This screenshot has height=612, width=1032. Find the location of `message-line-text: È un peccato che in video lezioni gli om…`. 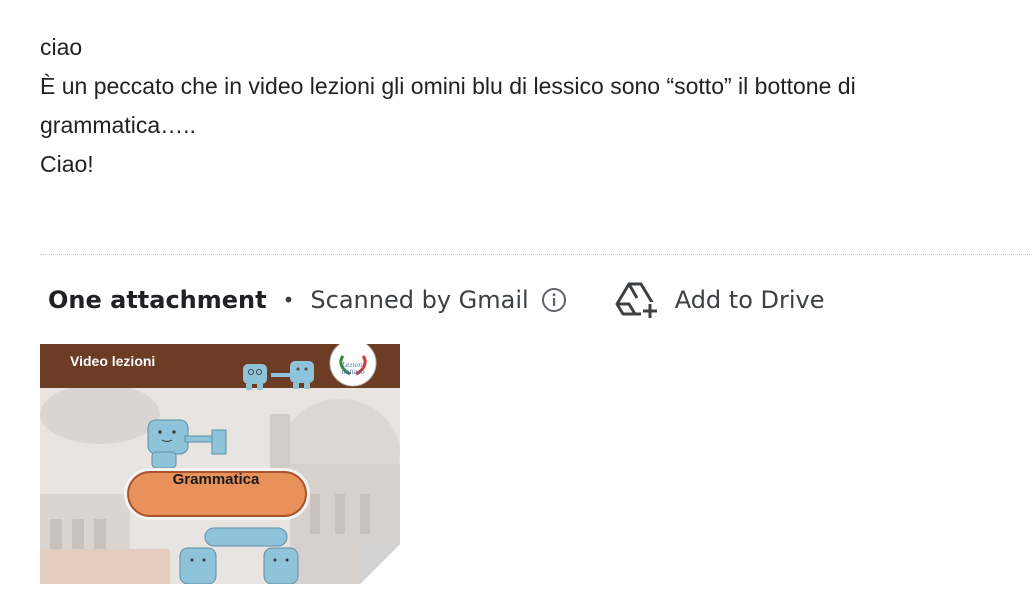

message-line-text: È un peccato che in video lezioni gli om… is located at coordinates (451, 105).